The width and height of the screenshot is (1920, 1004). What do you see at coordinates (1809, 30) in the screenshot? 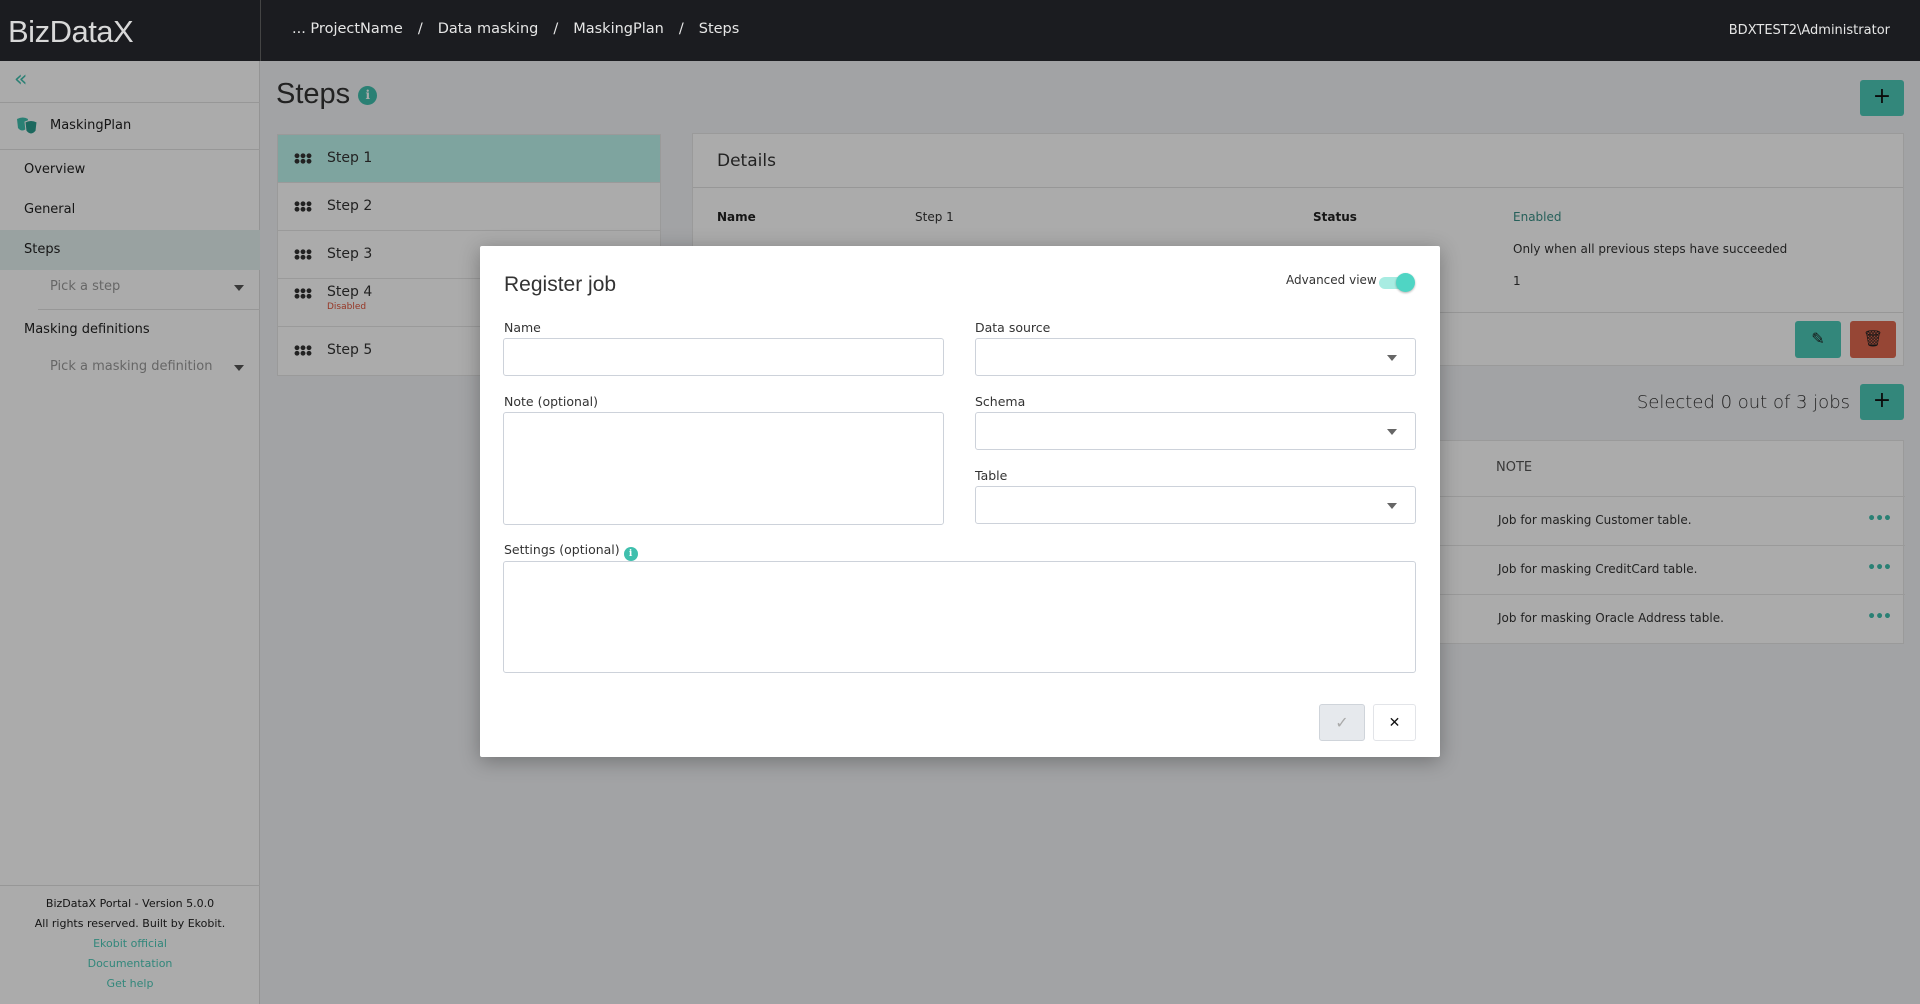
I see `user-menu: BDXTEST2\Administrator` at bounding box center [1809, 30].